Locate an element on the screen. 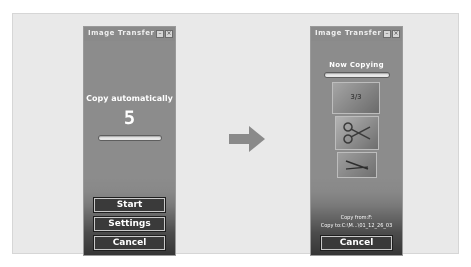 The height and width of the screenshot is (267, 471). copy-progress-count: 3/3 is located at coordinates (356, 97).